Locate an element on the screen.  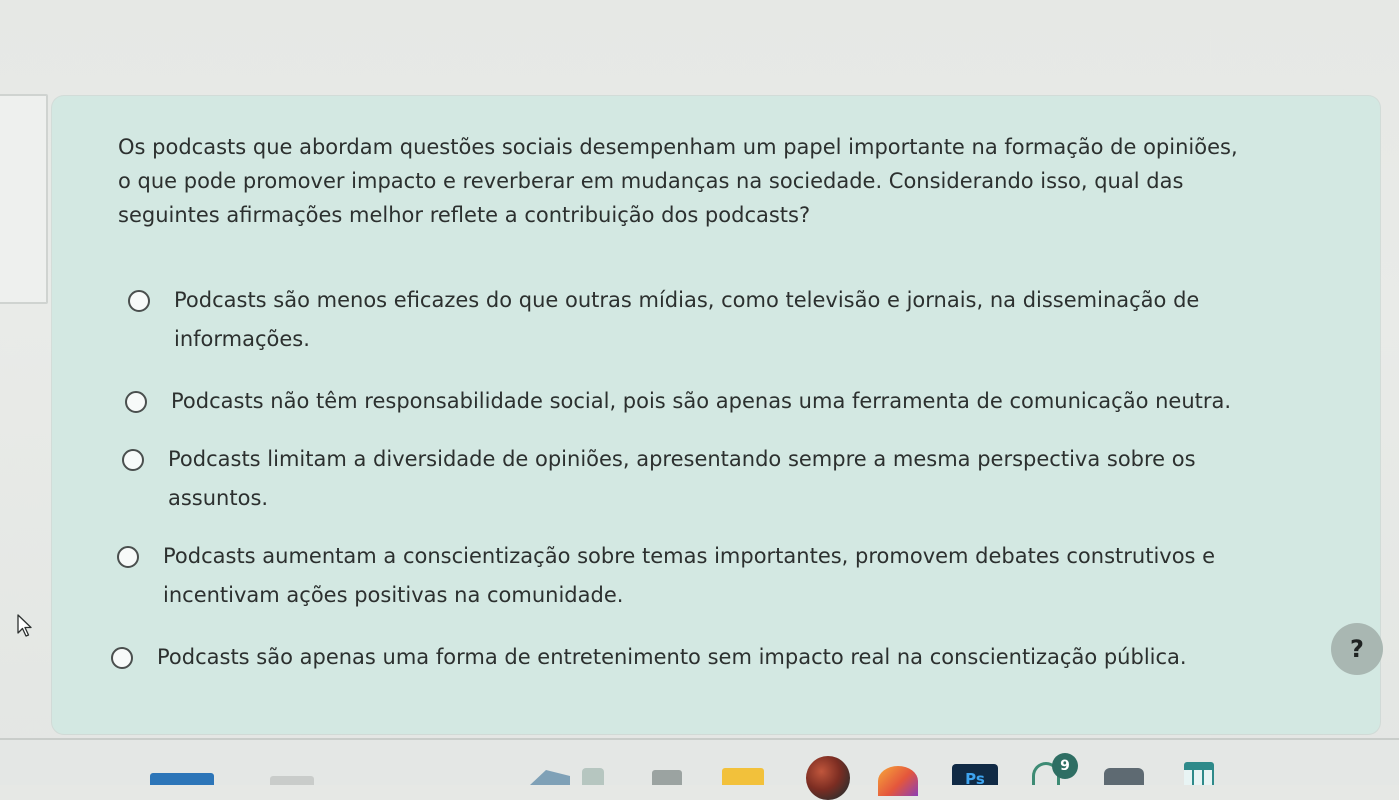
start-app-icon is located at coordinates (182, 779).